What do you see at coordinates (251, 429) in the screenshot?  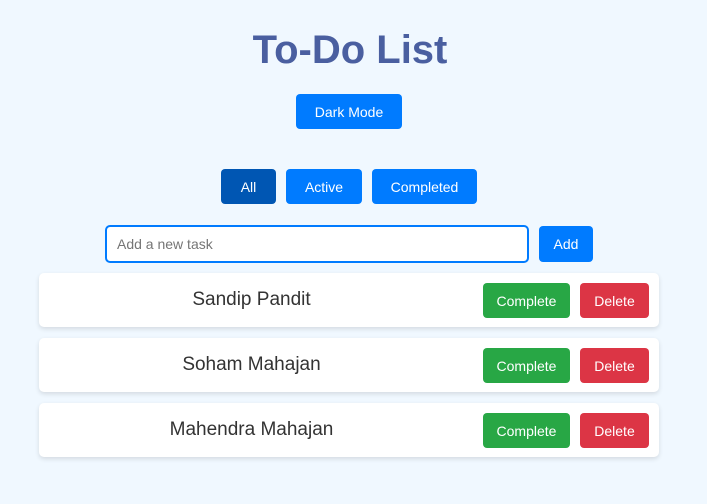 I see `task-text: Mahendra Mahajan` at bounding box center [251, 429].